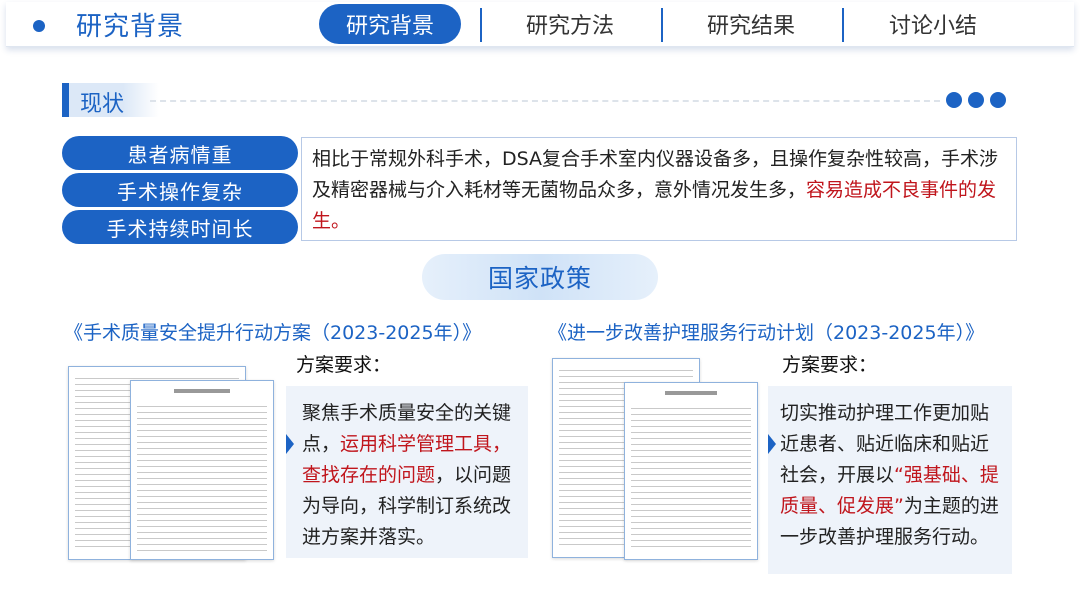  I want to click on policy-doc-title-1: 《手术质量安全提升行动方案（2023-2025年）》, so click(273, 333).